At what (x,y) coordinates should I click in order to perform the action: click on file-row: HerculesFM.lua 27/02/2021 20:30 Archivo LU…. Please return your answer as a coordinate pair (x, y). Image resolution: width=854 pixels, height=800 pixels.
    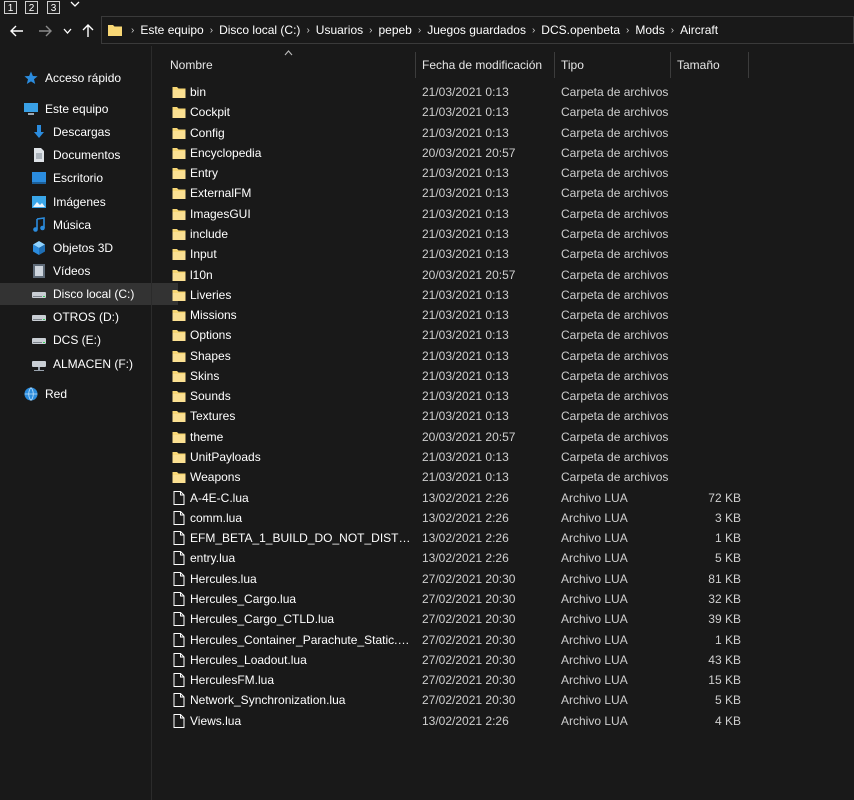
    Looking at the image, I should click on (461, 680).